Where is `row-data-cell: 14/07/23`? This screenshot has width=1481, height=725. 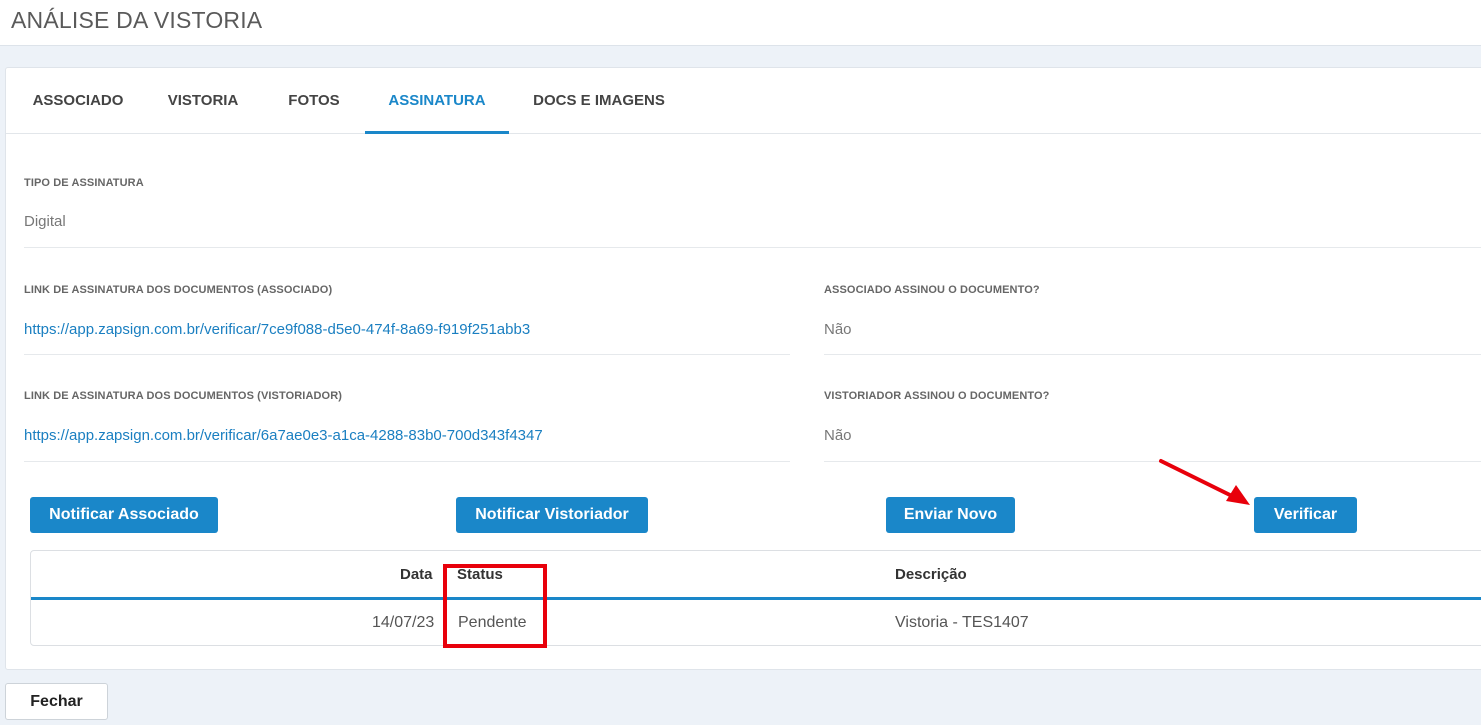
row-data-cell: 14/07/23 is located at coordinates (403, 622).